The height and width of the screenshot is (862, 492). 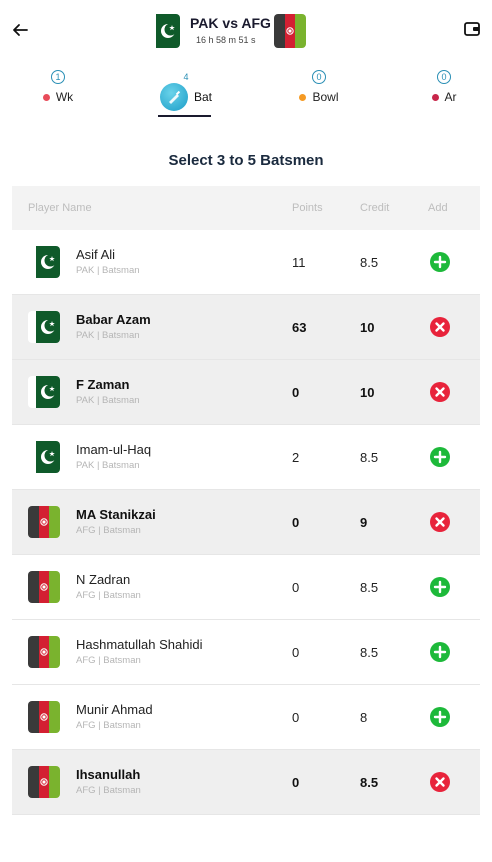 What do you see at coordinates (319, 77) in the screenshot?
I see `tab-bowl-count: 0` at bounding box center [319, 77].